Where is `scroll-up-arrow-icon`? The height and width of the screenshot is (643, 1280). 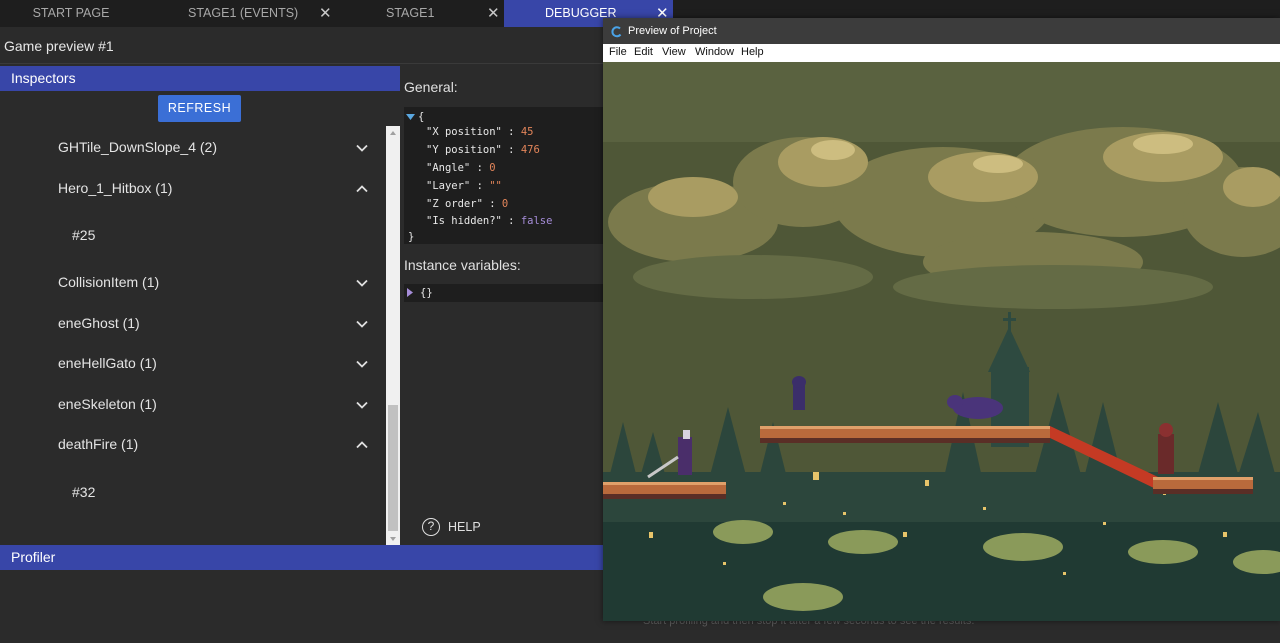 scroll-up-arrow-icon is located at coordinates (393, 133).